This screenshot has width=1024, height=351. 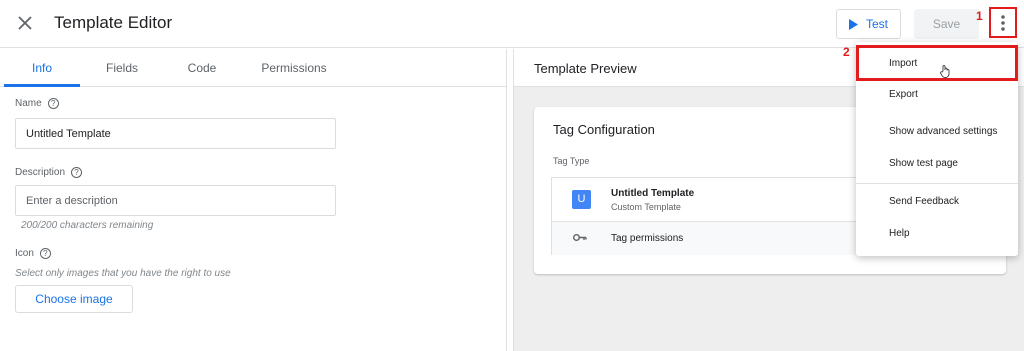 What do you see at coordinates (653, 193) in the screenshot?
I see `tag-name: Untitled Template` at bounding box center [653, 193].